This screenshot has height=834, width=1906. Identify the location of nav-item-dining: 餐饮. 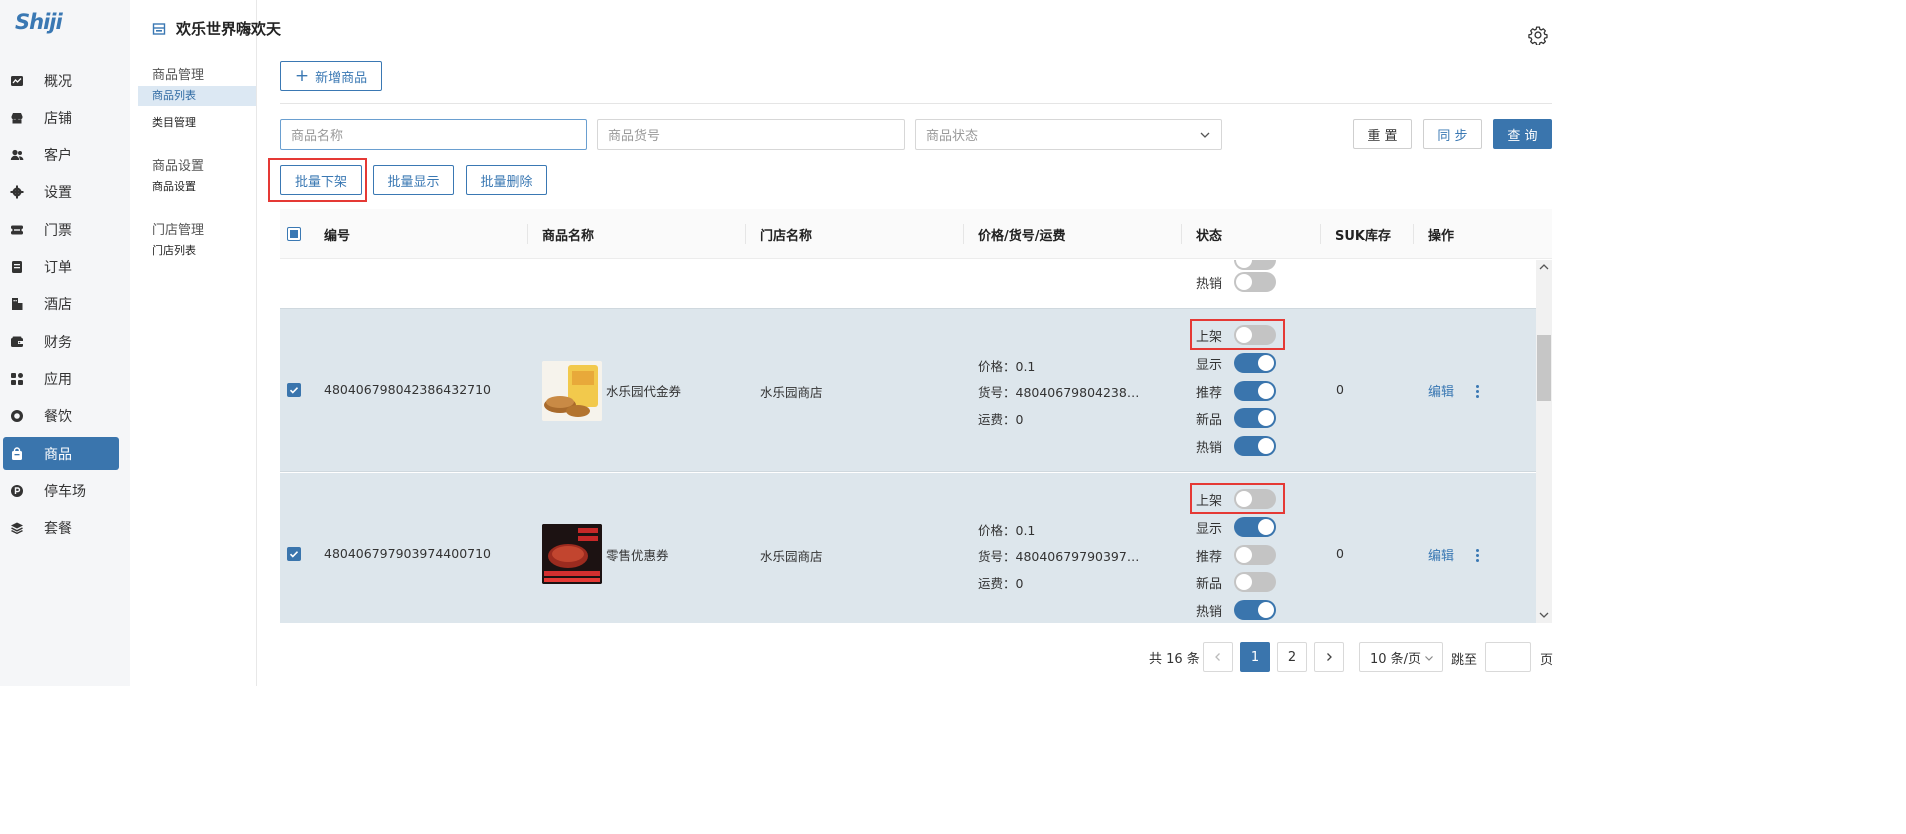
(61, 415).